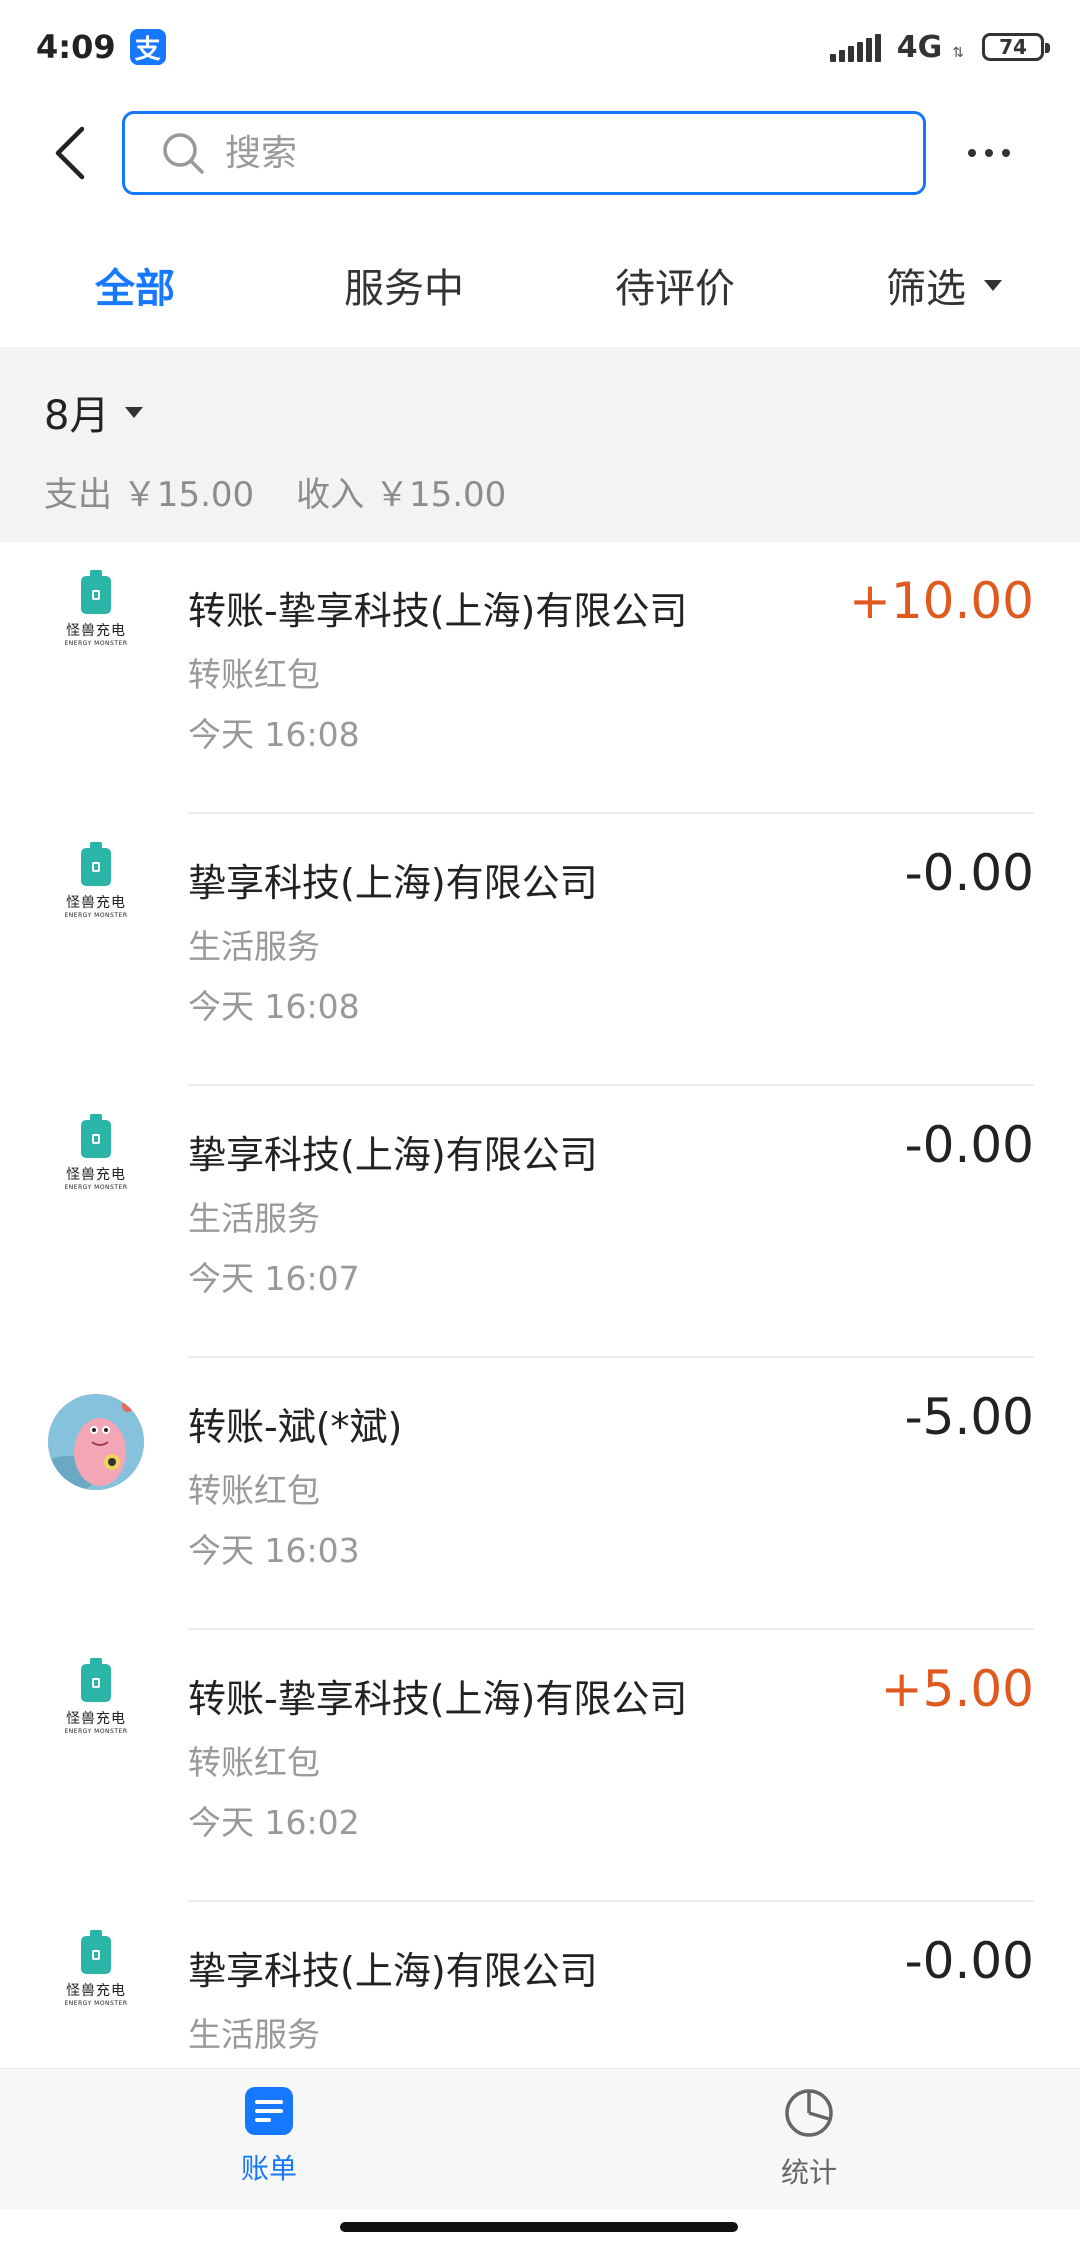  What do you see at coordinates (96, 1442) in the screenshot?
I see `user-avatar` at bounding box center [96, 1442].